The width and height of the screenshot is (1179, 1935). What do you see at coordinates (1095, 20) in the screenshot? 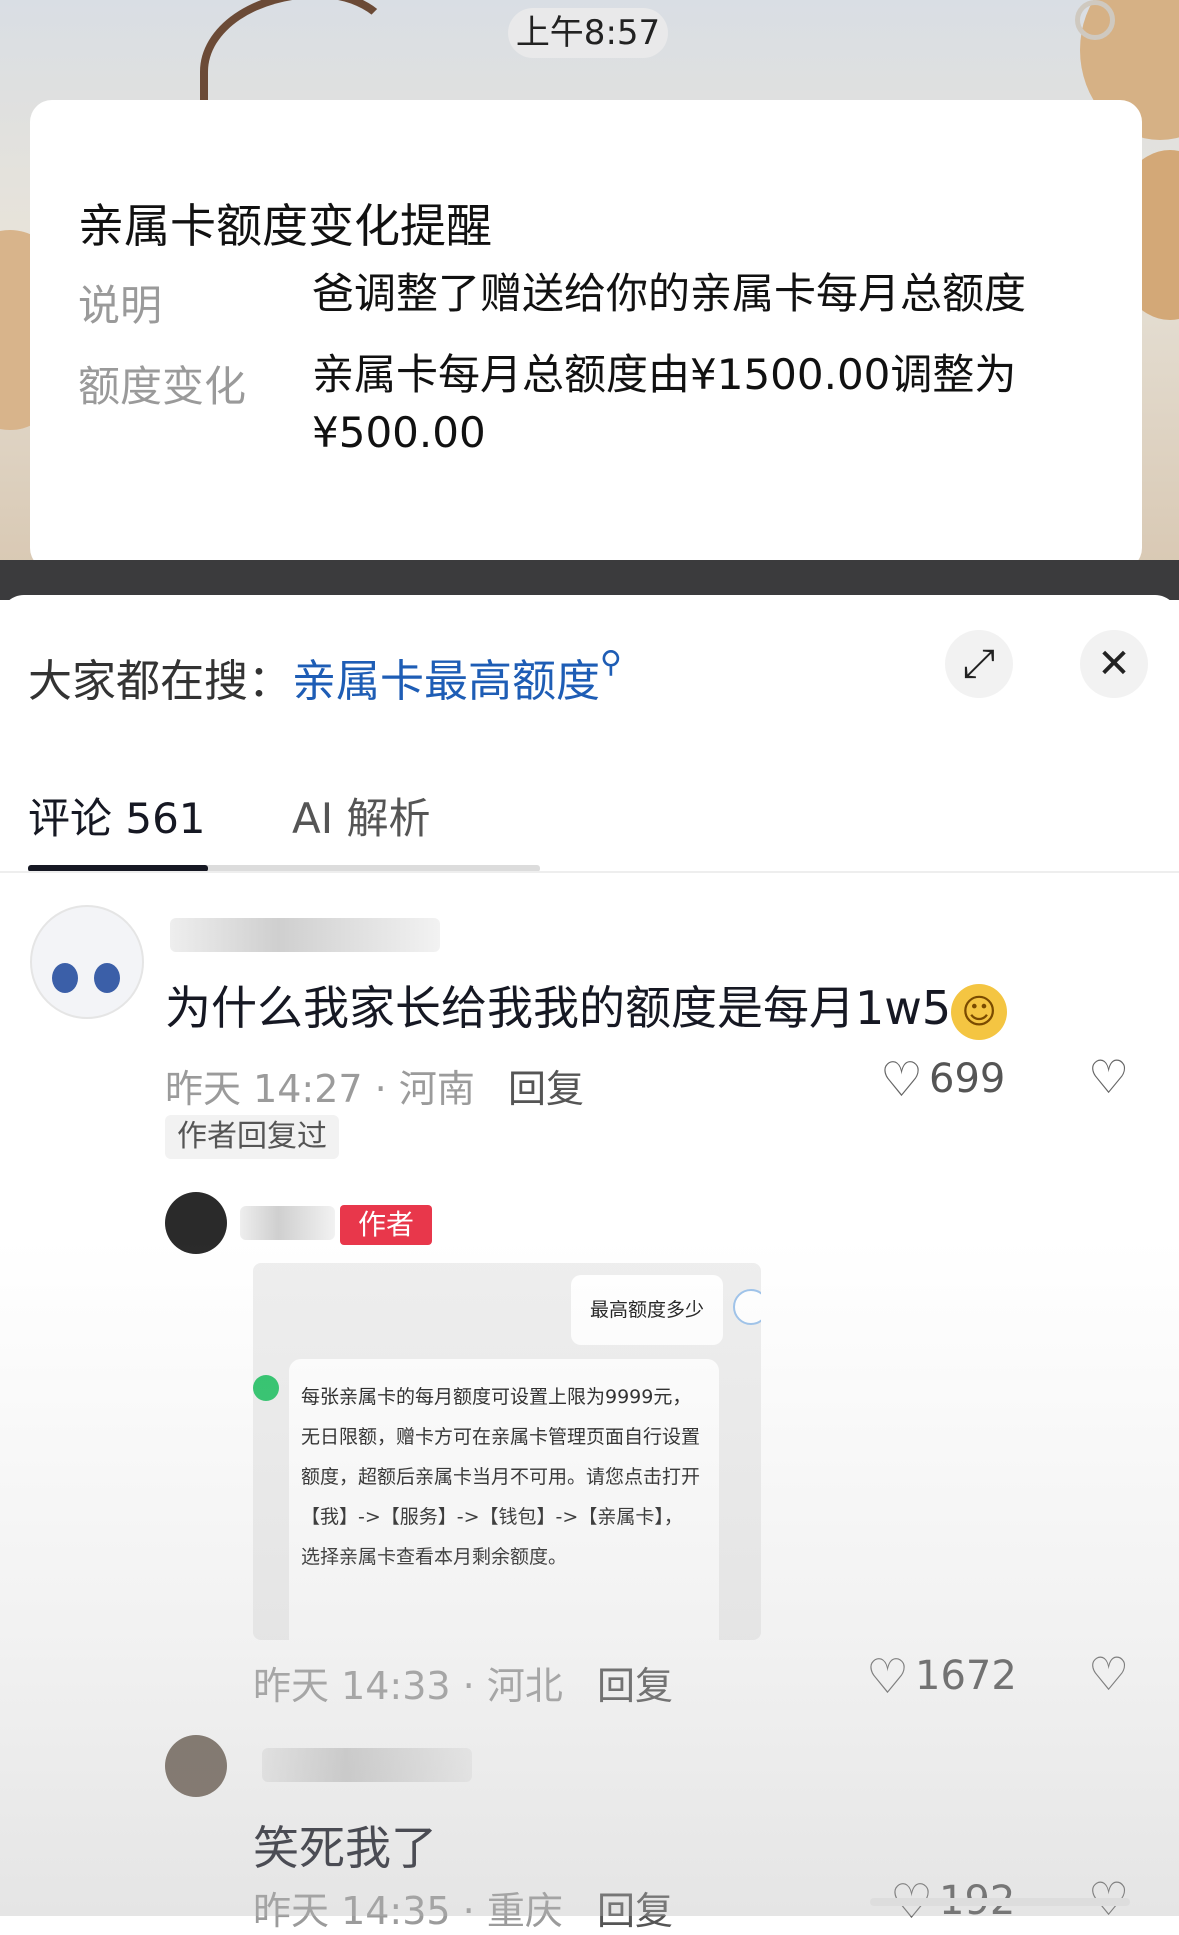
I see `search-icon` at bounding box center [1095, 20].